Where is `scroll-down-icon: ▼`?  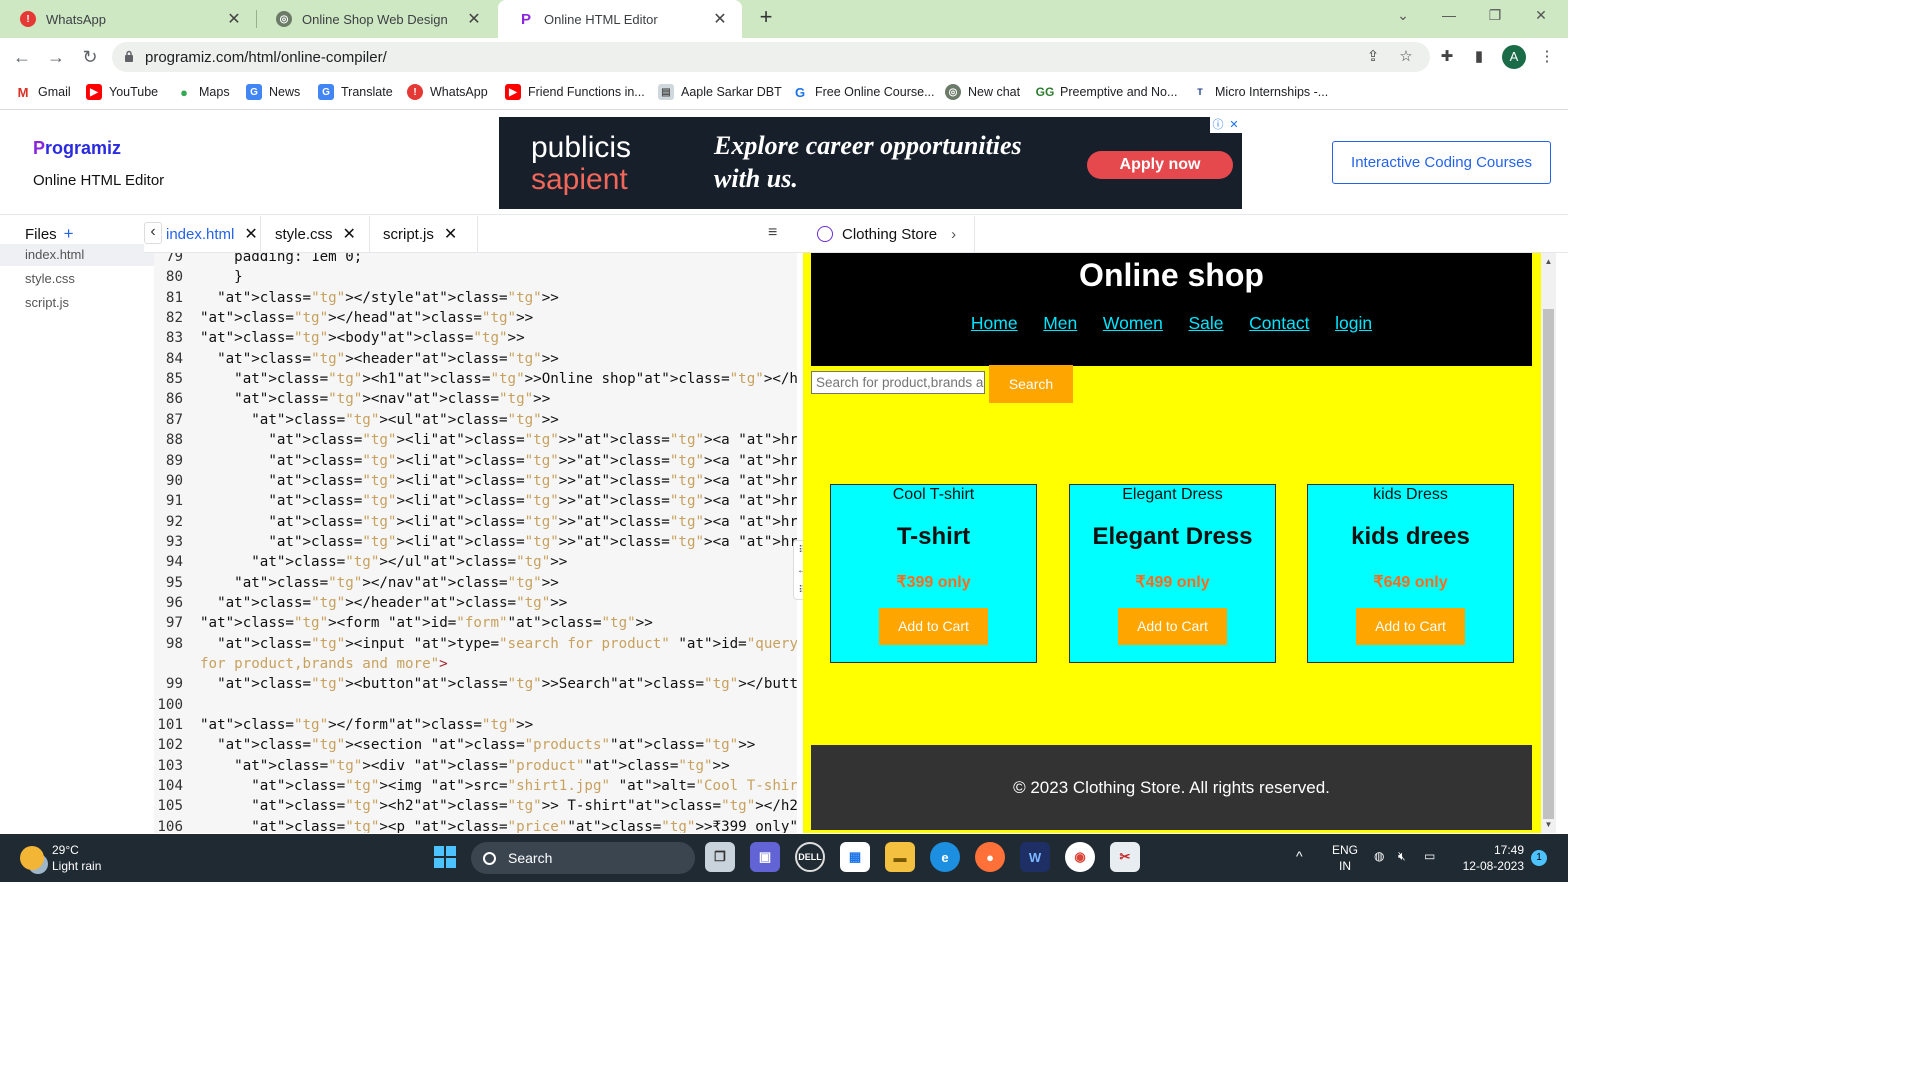
scroll-down-icon: ▼ is located at coordinates (1548, 824).